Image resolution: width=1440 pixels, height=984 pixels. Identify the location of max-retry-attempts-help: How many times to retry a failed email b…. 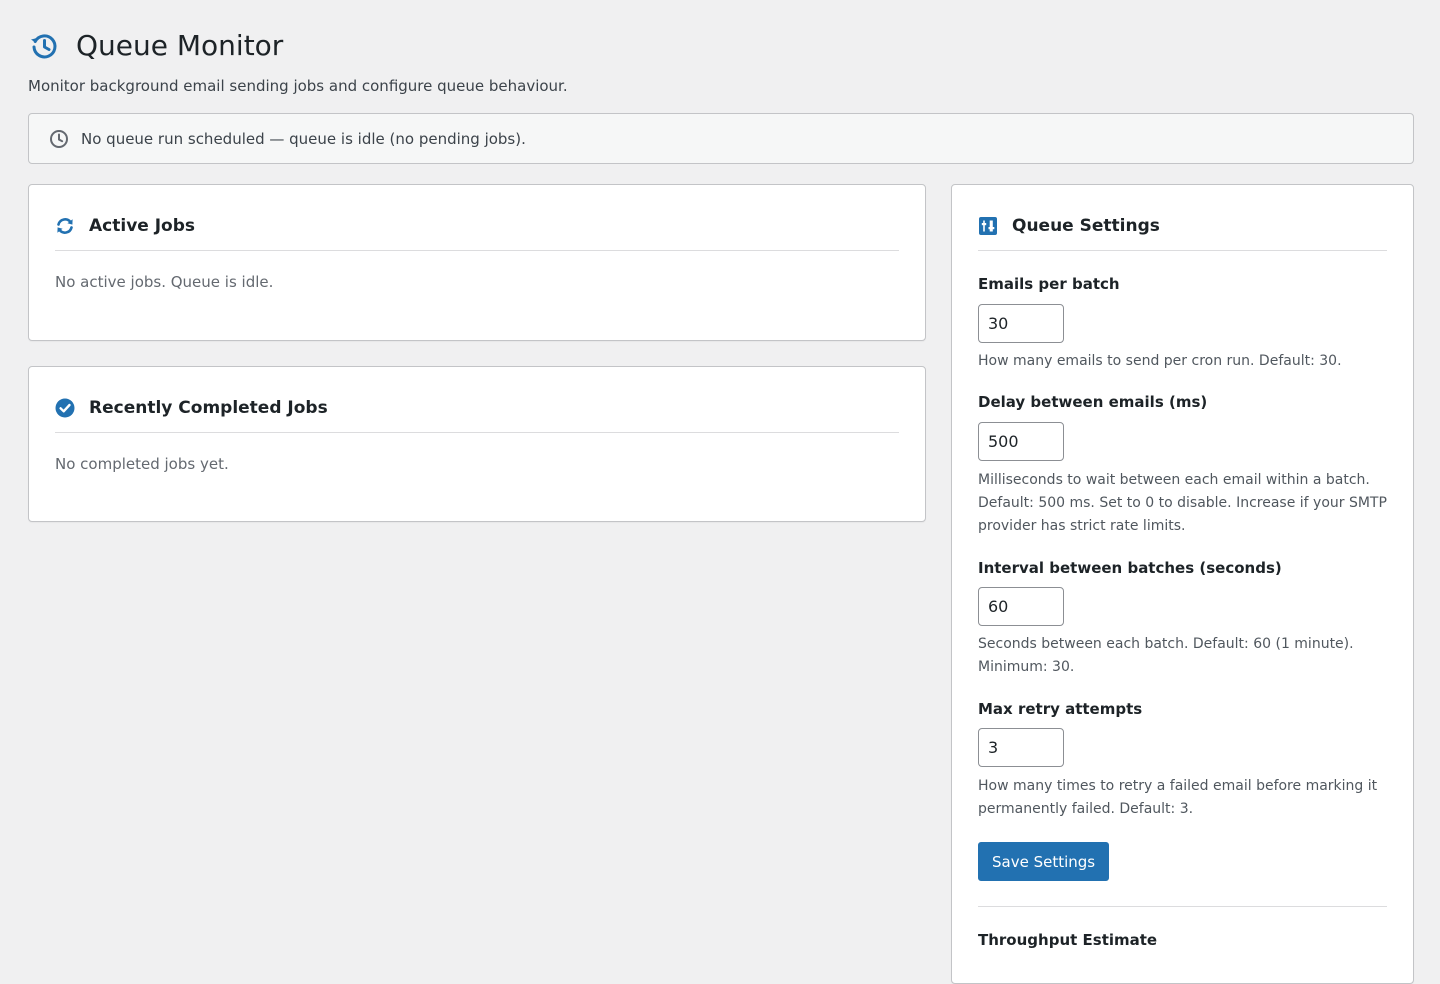
(1178, 797).